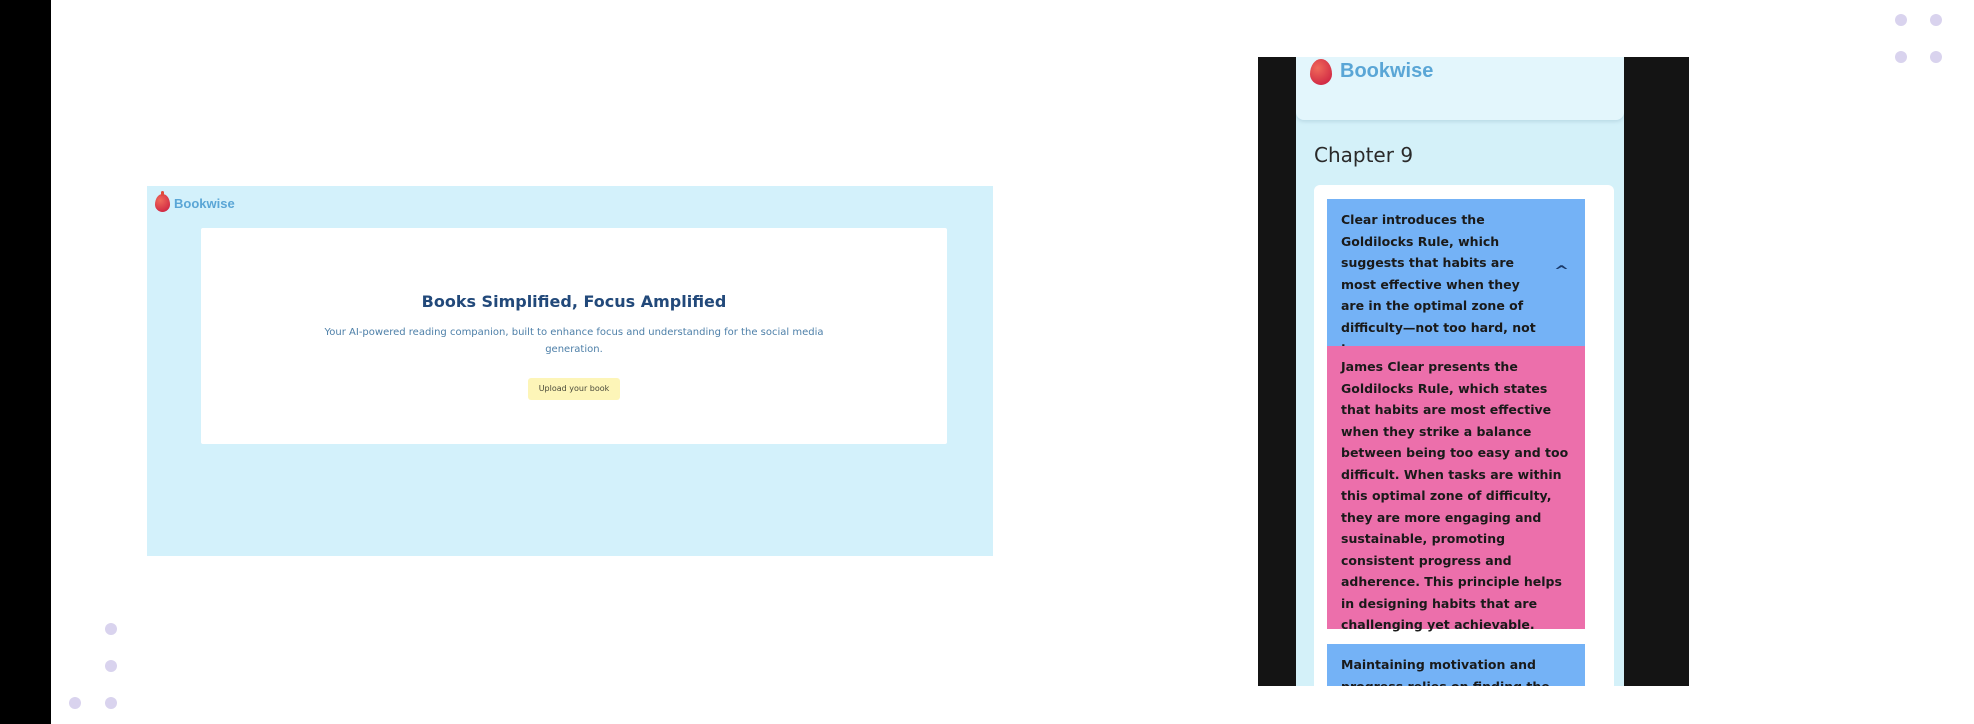 This screenshot has height=724, width=1974. What do you see at coordinates (574, 389) in the screenshot?
I see `upload-book-button: Upload your book` at bounding box center [574, 389].